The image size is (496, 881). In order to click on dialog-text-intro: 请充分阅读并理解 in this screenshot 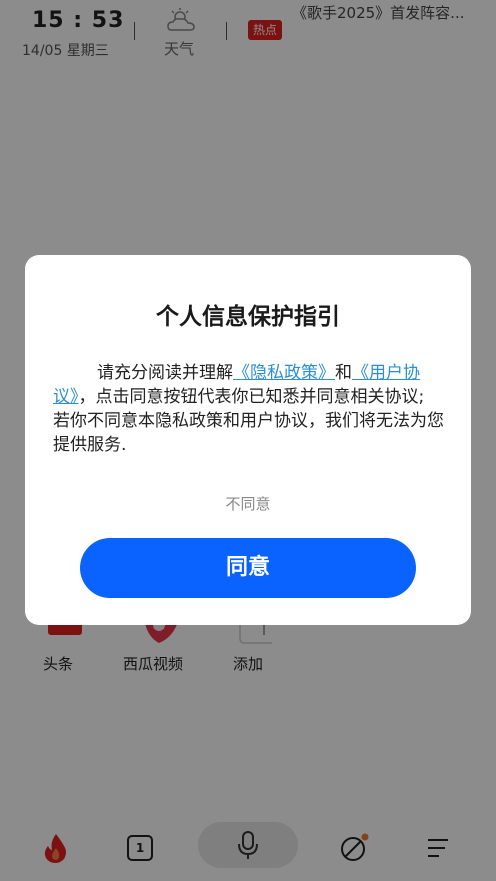, I will do `click(165, 373)`.